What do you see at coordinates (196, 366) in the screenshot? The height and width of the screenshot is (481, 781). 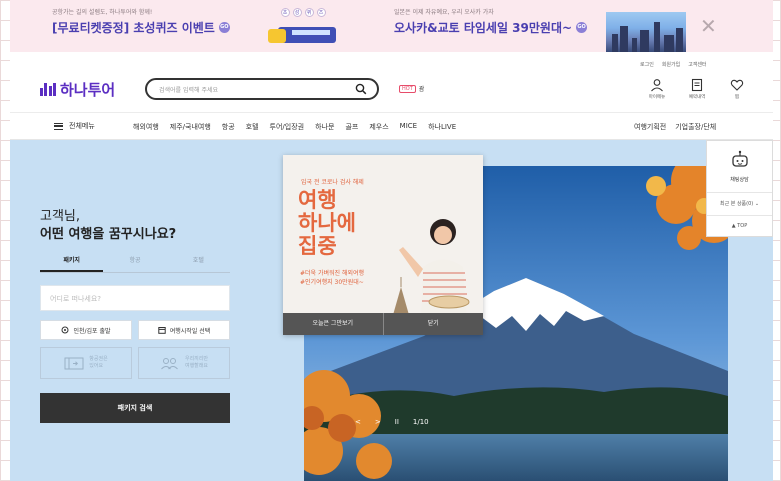 I see `option-private-trip-line-2: 여행할래요` at bounding box center [196, 366].